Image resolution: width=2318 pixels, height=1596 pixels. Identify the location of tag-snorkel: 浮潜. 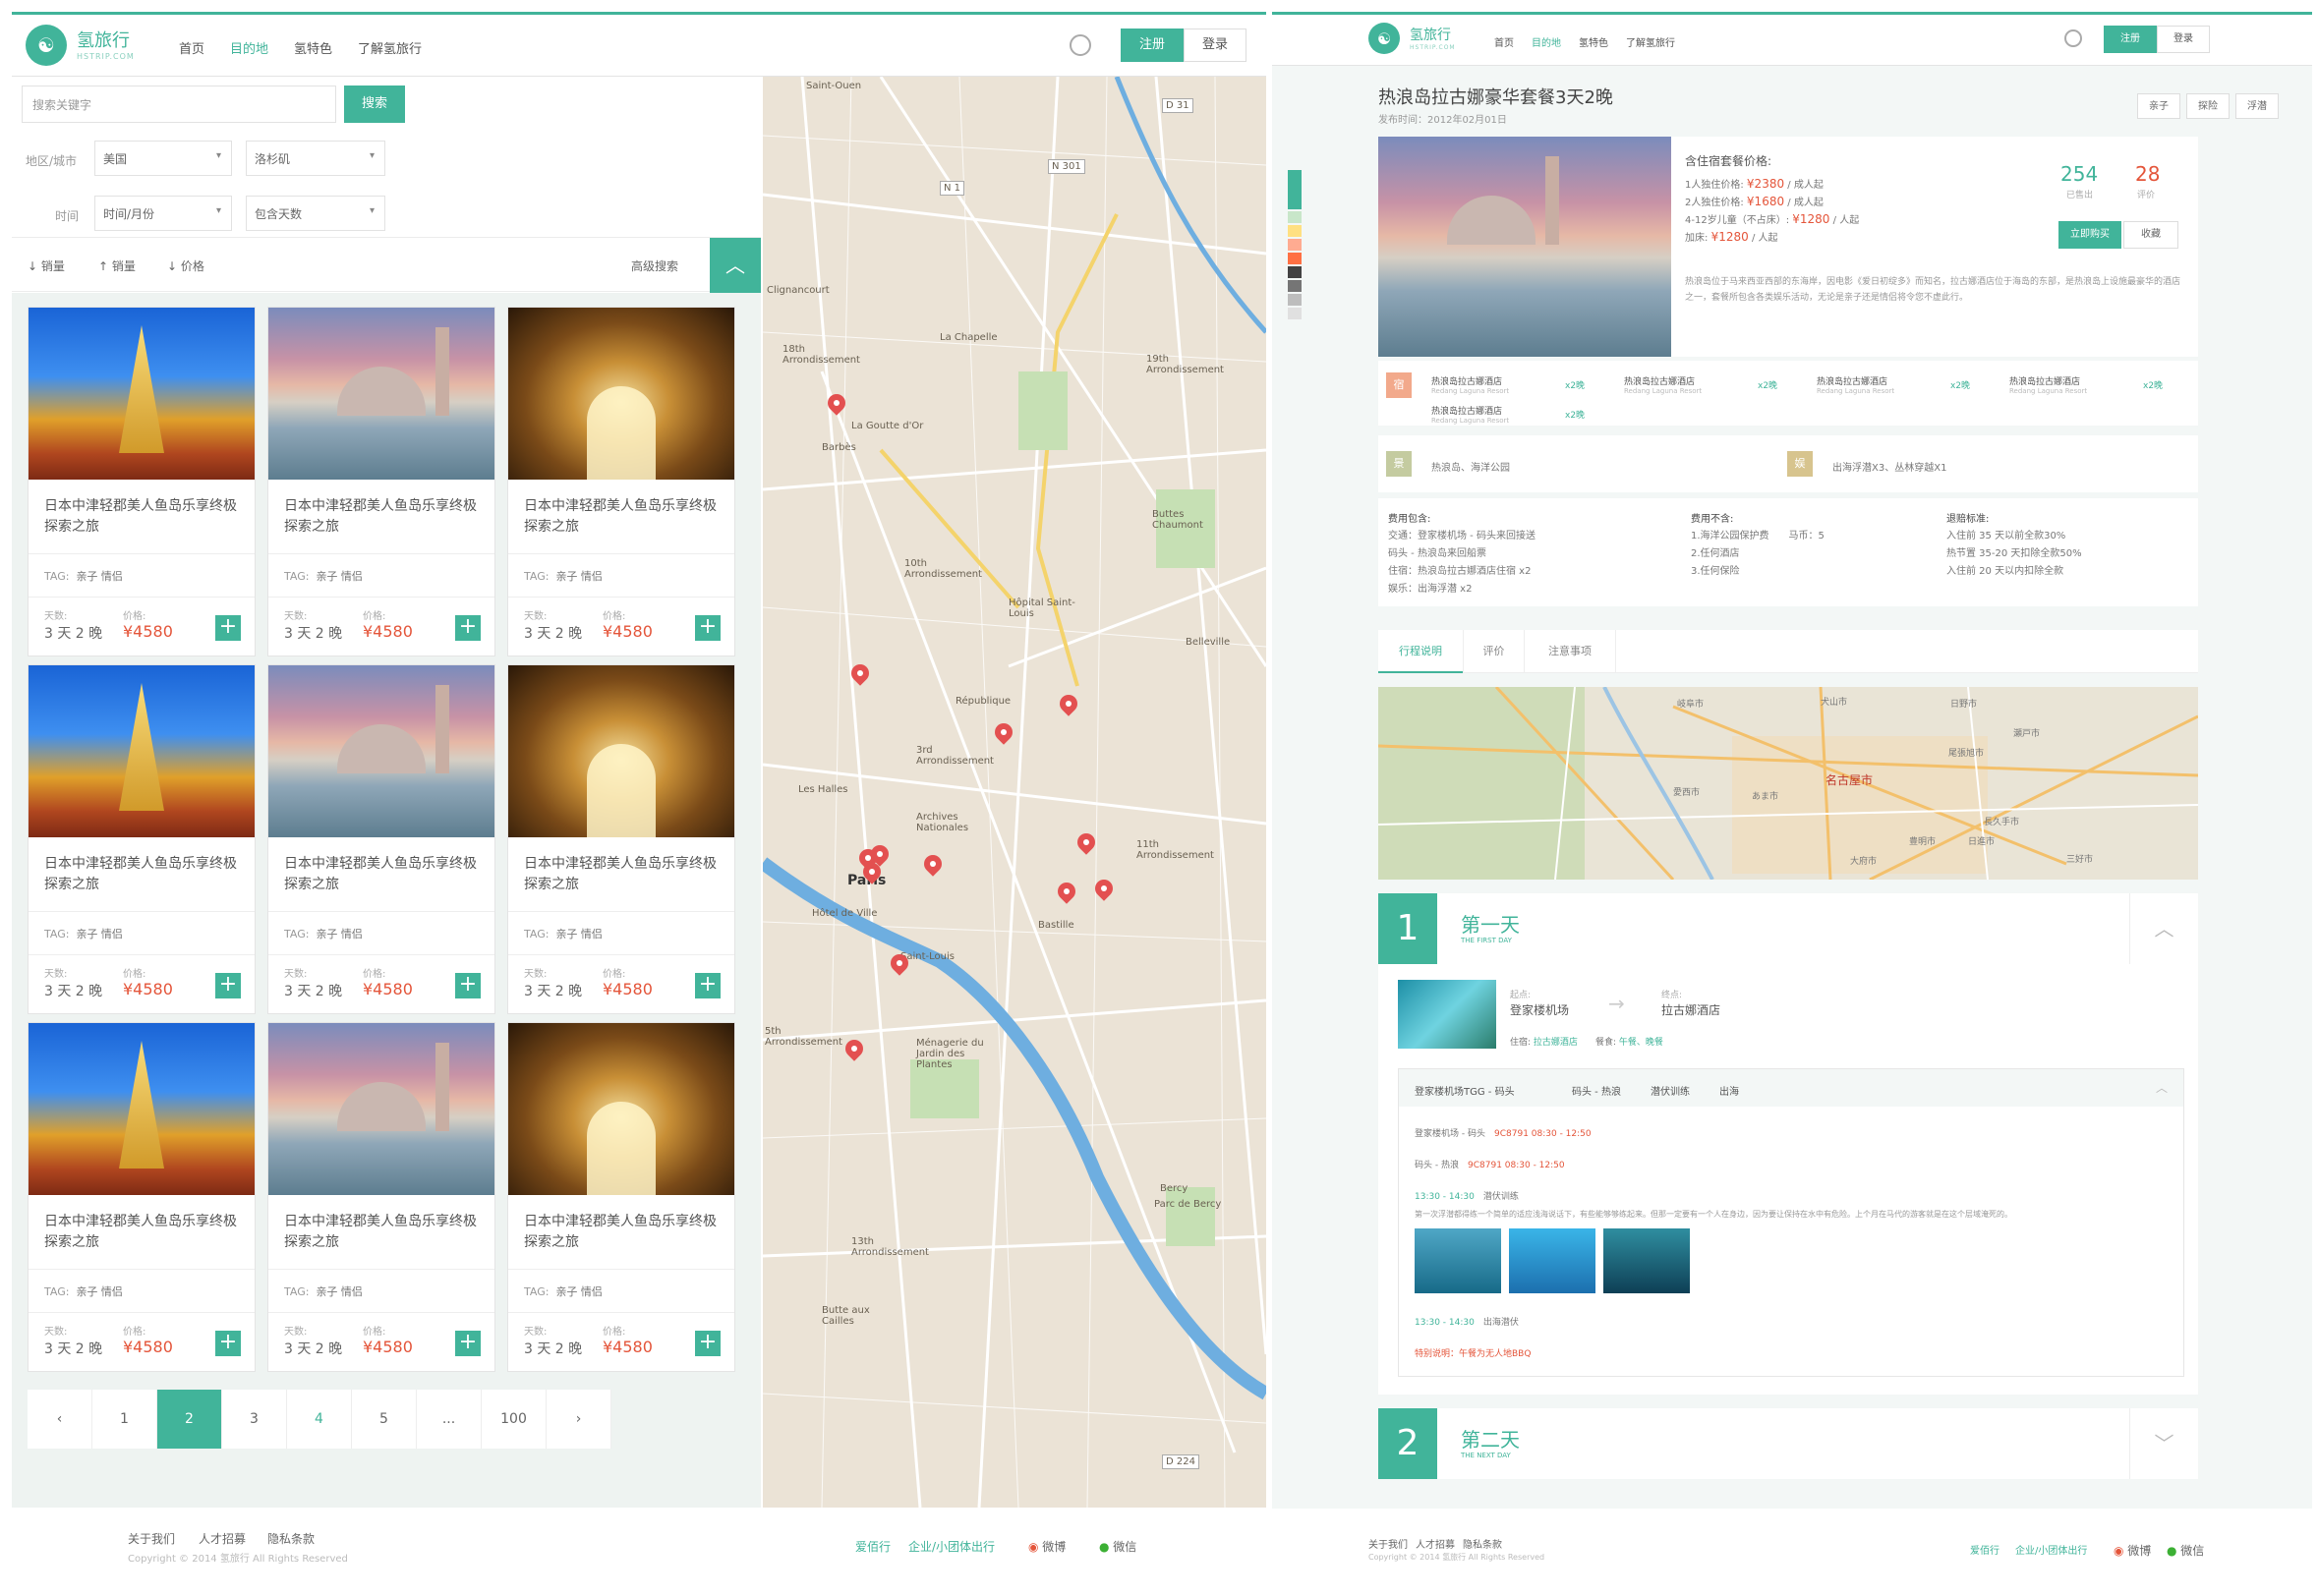
(2257, 106).